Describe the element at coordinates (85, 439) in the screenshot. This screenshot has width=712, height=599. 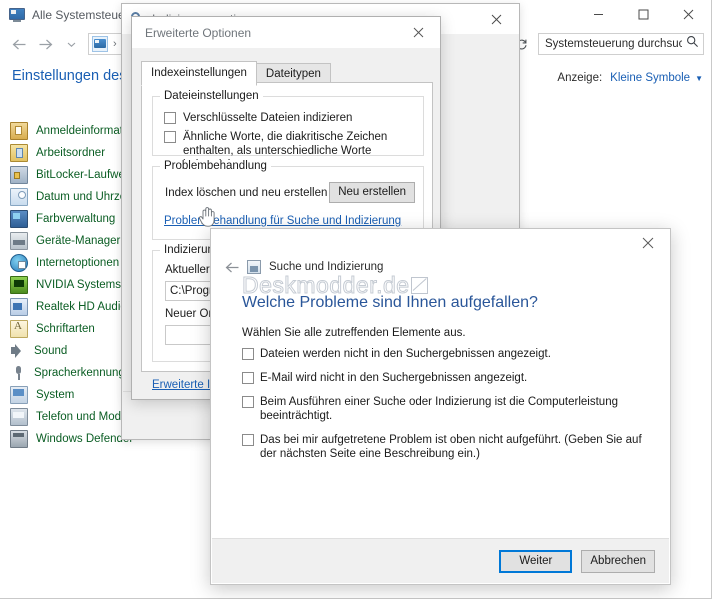
I see `list-item-label: Windows Defender` at that location.